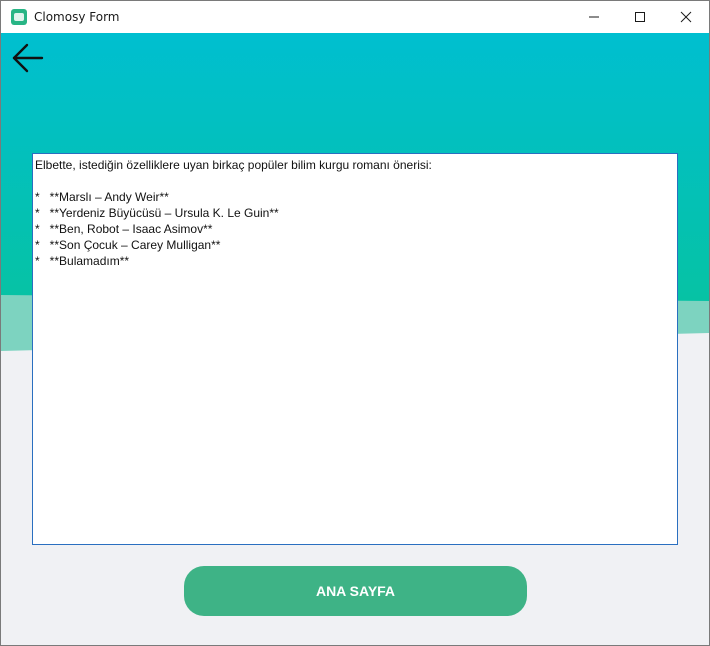  I want to click on home-button: ANA SAYFA, so click(355, 591).